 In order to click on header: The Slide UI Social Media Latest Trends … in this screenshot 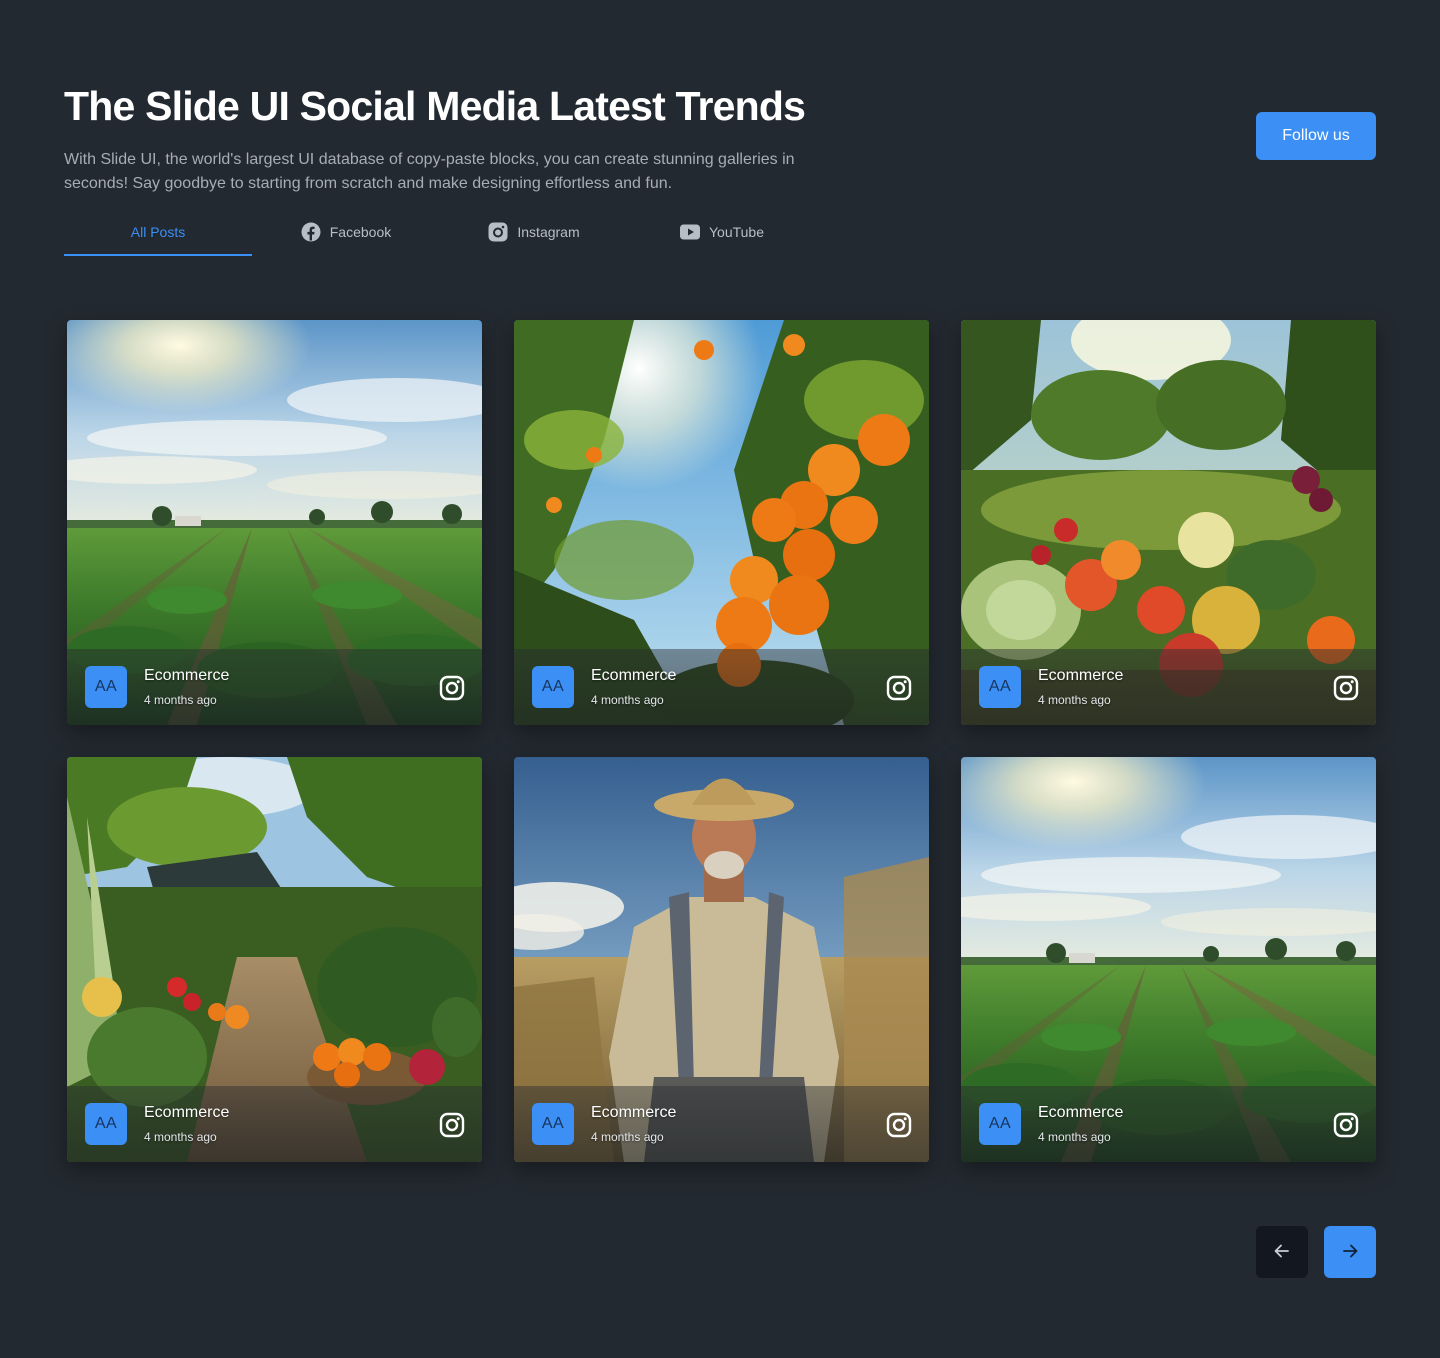, I will do `click(444, 139)`.